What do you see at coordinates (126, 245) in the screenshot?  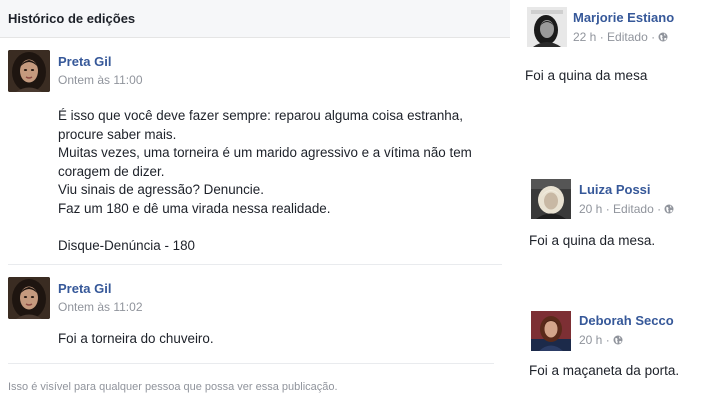 I see `edit-text-line: Disque-Denúncia - 180` at bounding box center [126, 245].